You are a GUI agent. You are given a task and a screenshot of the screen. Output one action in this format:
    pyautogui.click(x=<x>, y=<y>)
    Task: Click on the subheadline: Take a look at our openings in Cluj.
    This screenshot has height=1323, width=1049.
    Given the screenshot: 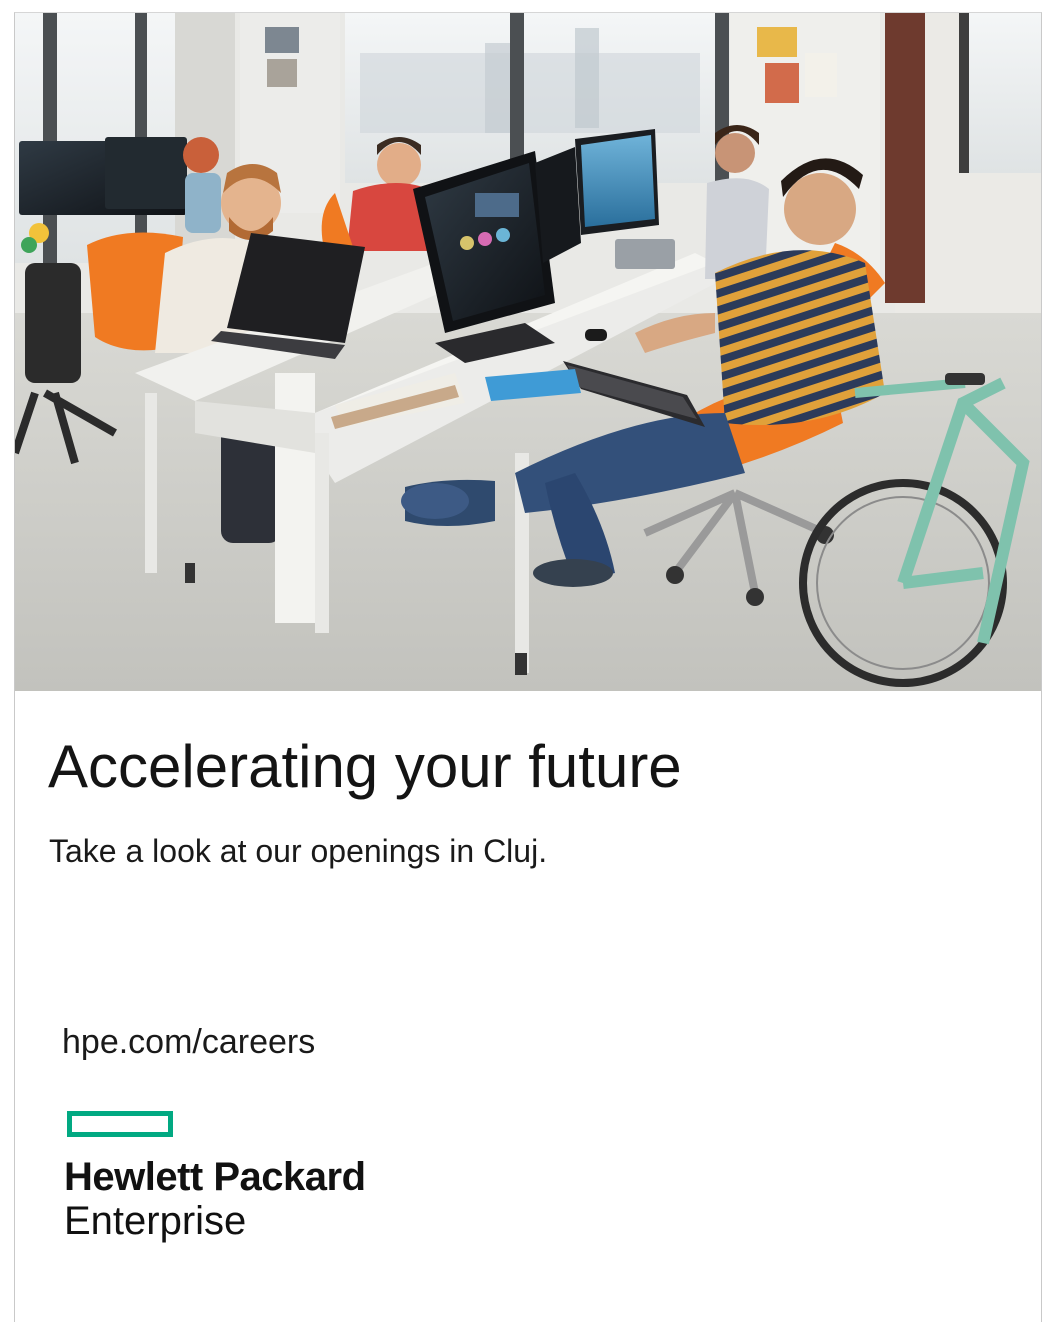 What is the action you would take?
    pyautogui.click(x=298, y=851)
    